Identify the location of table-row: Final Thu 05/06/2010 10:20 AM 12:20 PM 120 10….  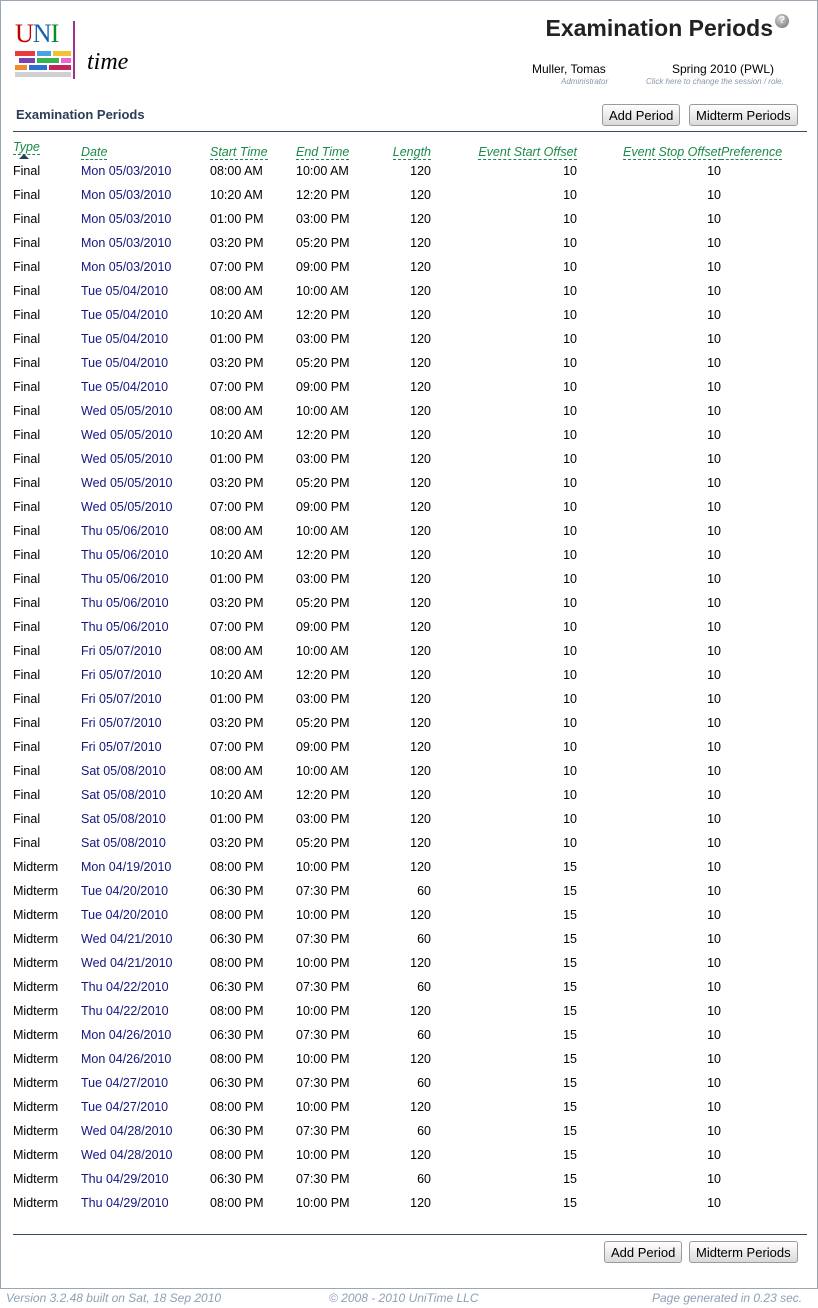
(408, 555).